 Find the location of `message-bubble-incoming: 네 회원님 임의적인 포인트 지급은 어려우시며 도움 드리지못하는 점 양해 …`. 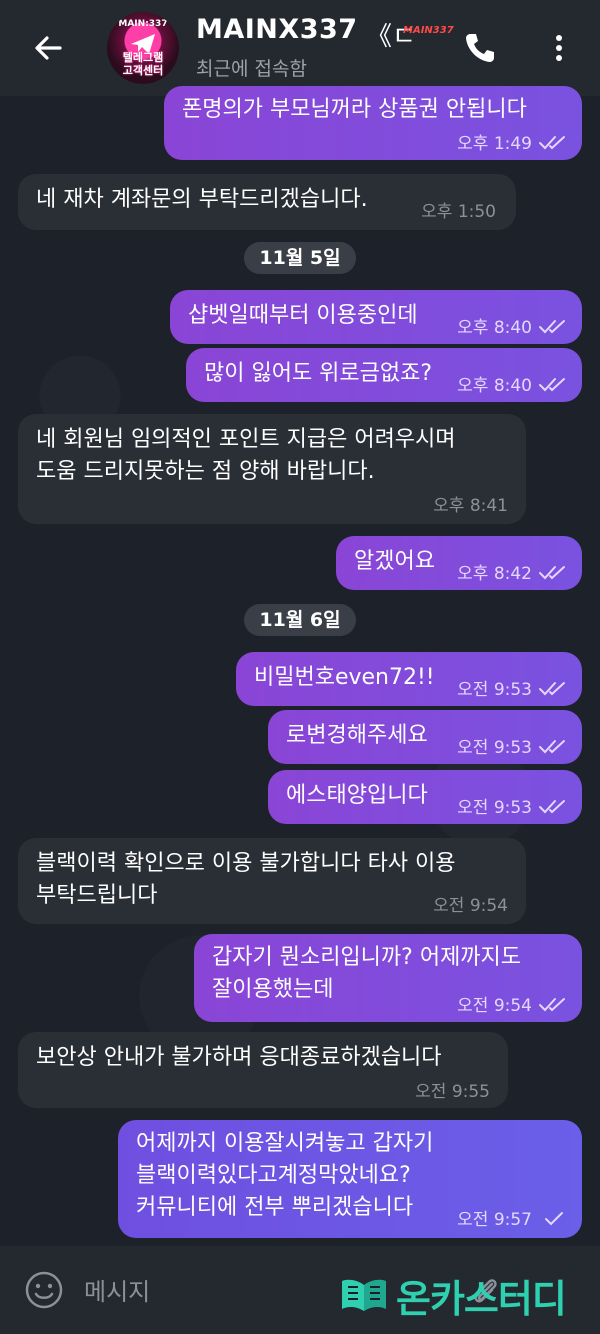

message-bubble-incoming: 네 회원님 임의적인 포인트 지급은 어려우시며 도움 드리지못하는 점 양해 … is located at coordinates (272, 469).